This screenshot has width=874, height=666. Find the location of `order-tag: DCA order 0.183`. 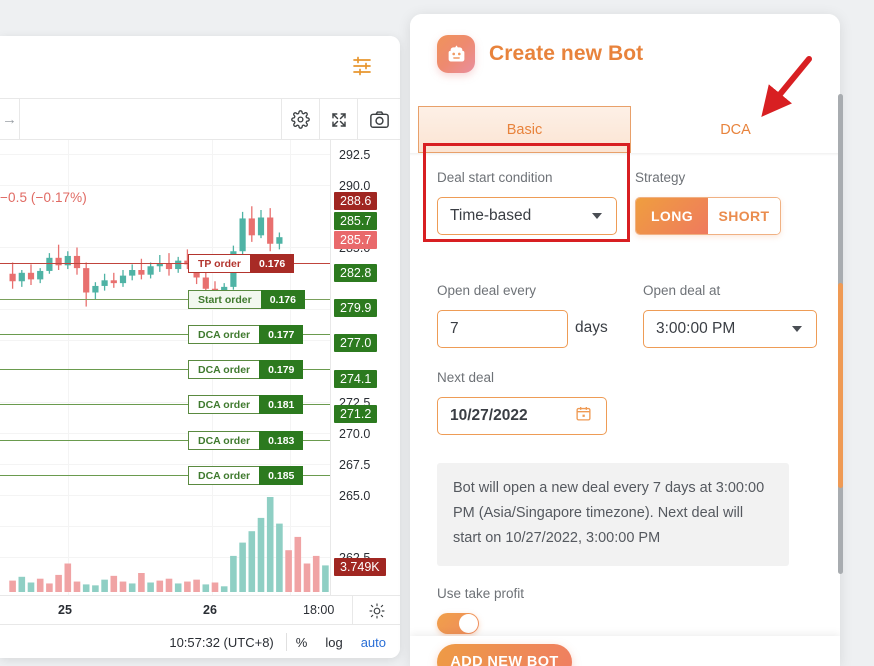

order-tag: DCA order 0.183 is located at coordinates (246, 440).